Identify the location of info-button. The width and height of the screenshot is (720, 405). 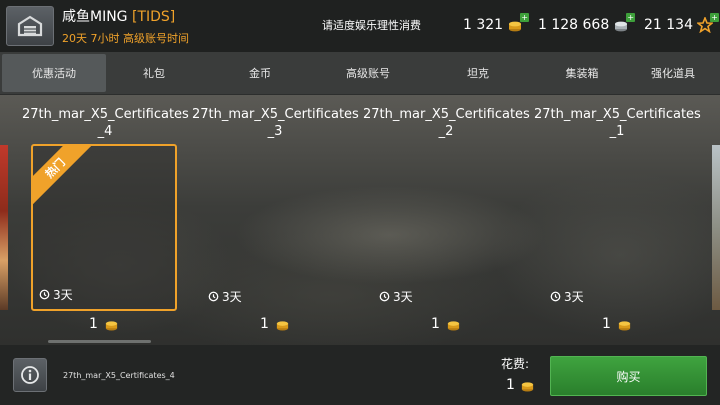
(30, 375).